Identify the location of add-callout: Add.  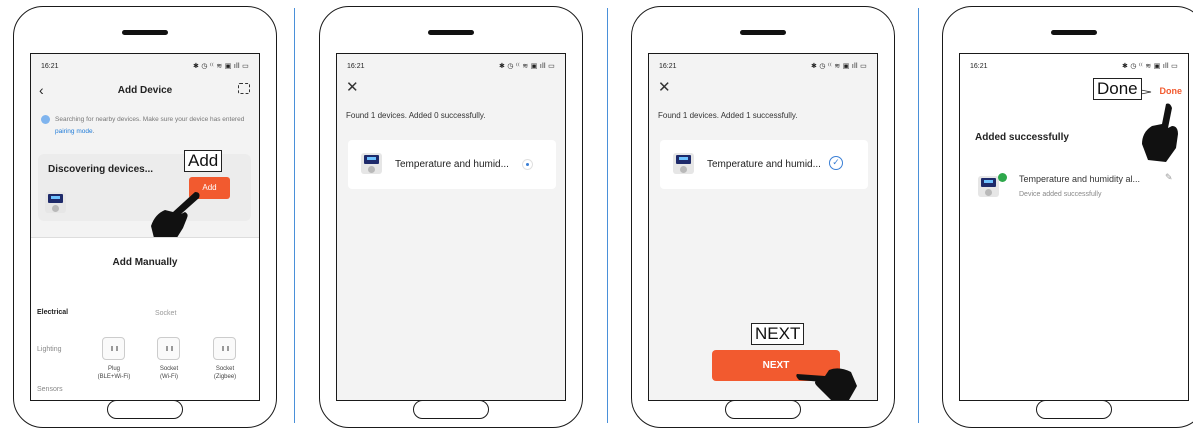
(203, 161).